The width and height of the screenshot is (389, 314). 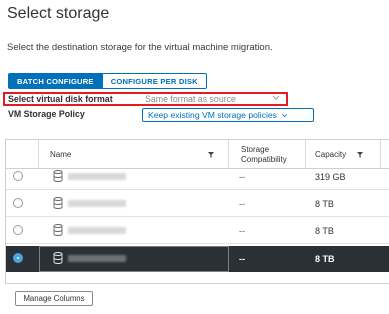 What do you see at coordinates (197, 177) in the screenshot?
I see `table-row: -- 319 GB` at bounding box center [197, 177].